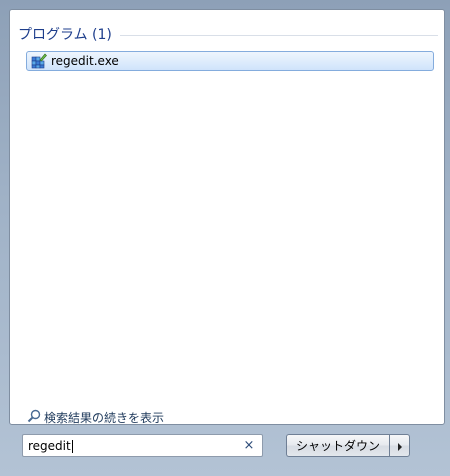 This screenshot has width=450, height=476. I want to click on text-caret, so click(72, 446).